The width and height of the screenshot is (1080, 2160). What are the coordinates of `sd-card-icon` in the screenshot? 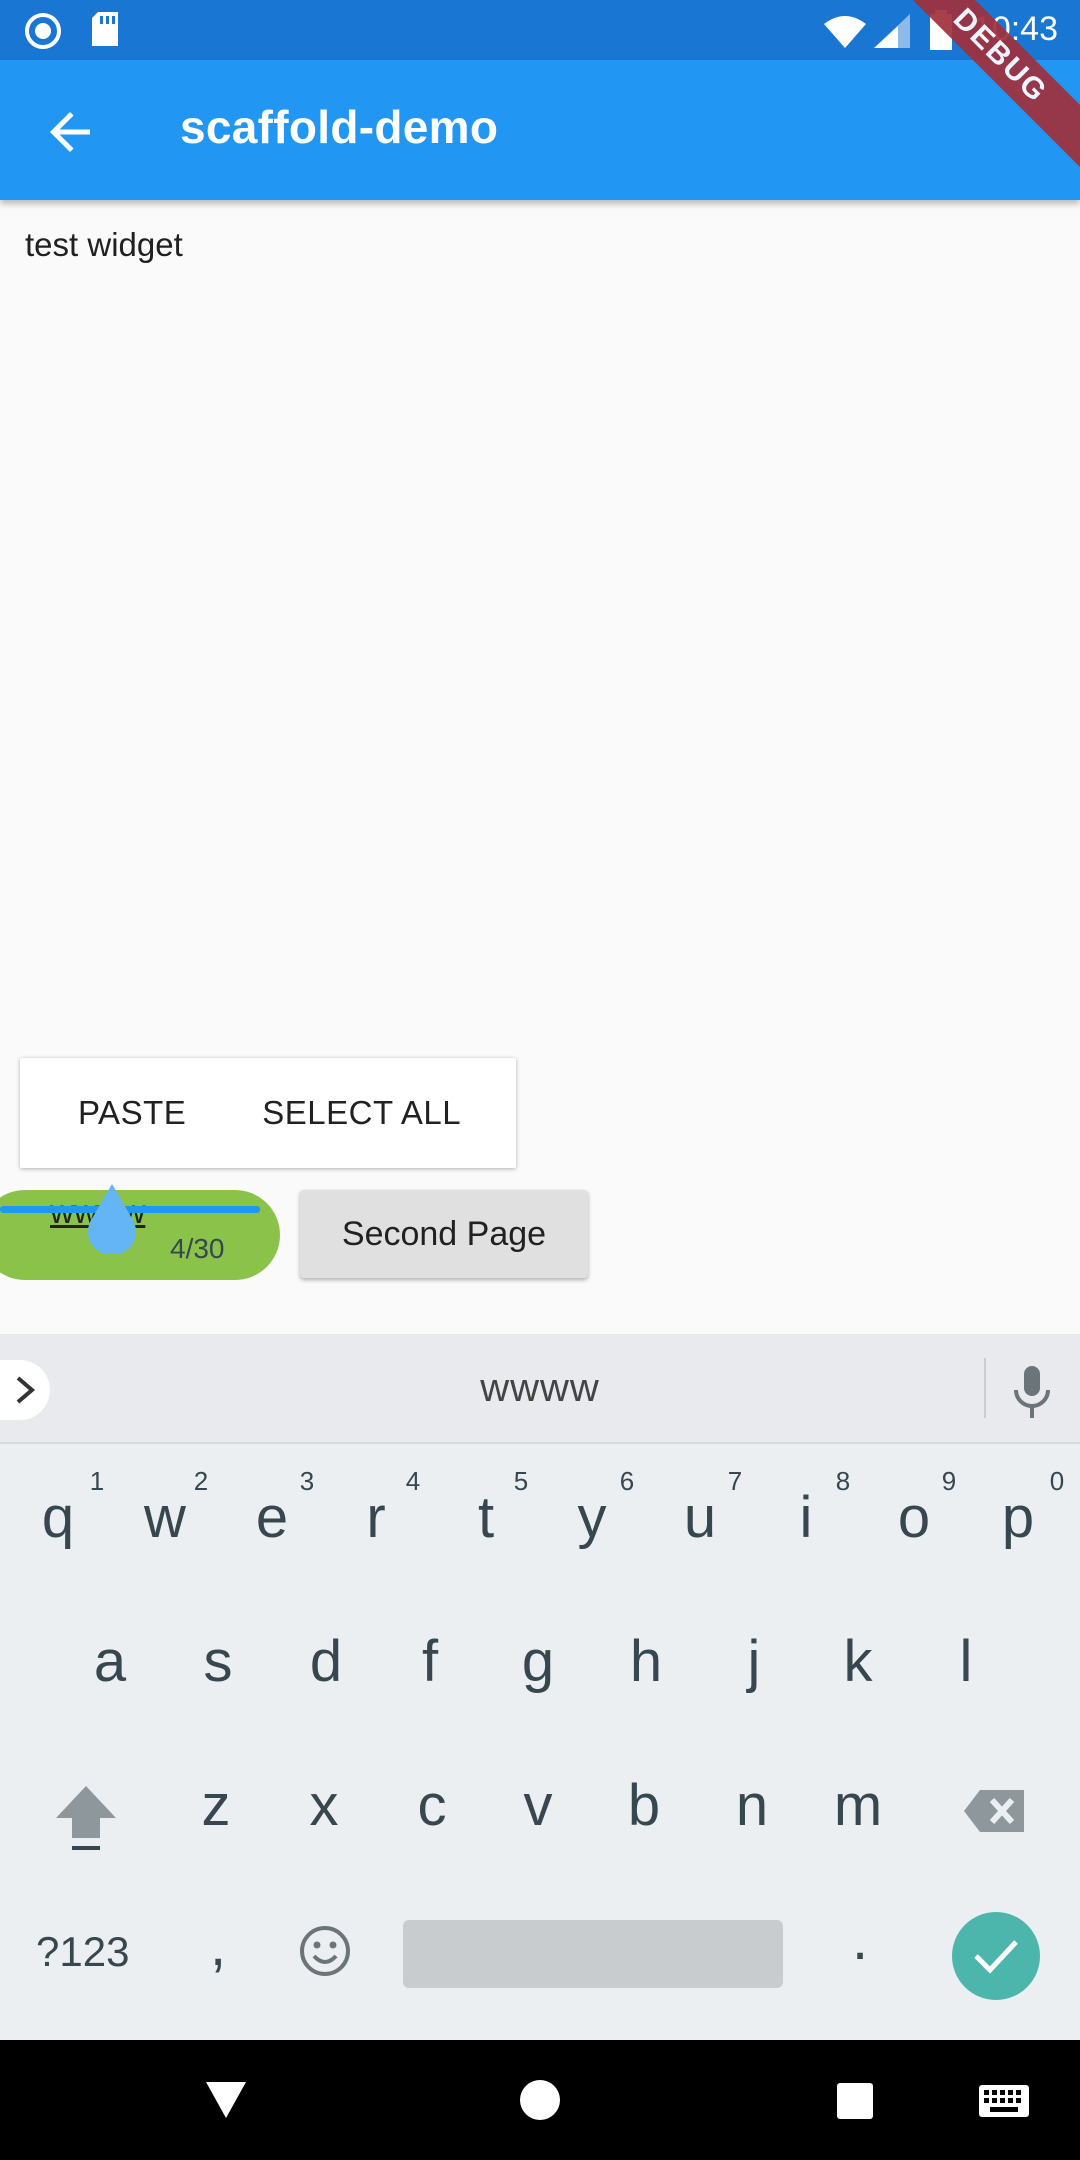 It's located at (105, 29).